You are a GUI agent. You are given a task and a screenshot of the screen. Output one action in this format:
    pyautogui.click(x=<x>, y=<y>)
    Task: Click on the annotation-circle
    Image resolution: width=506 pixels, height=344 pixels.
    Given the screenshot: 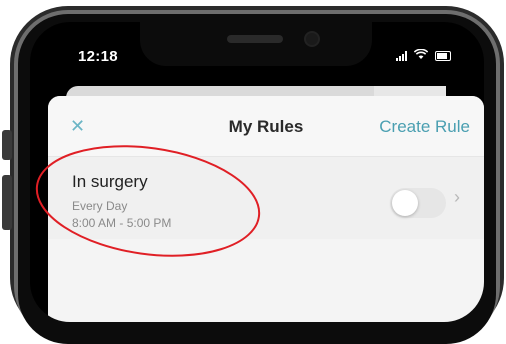 What is the action you would take?
    pyautogui.click(x=148, y=201)
    